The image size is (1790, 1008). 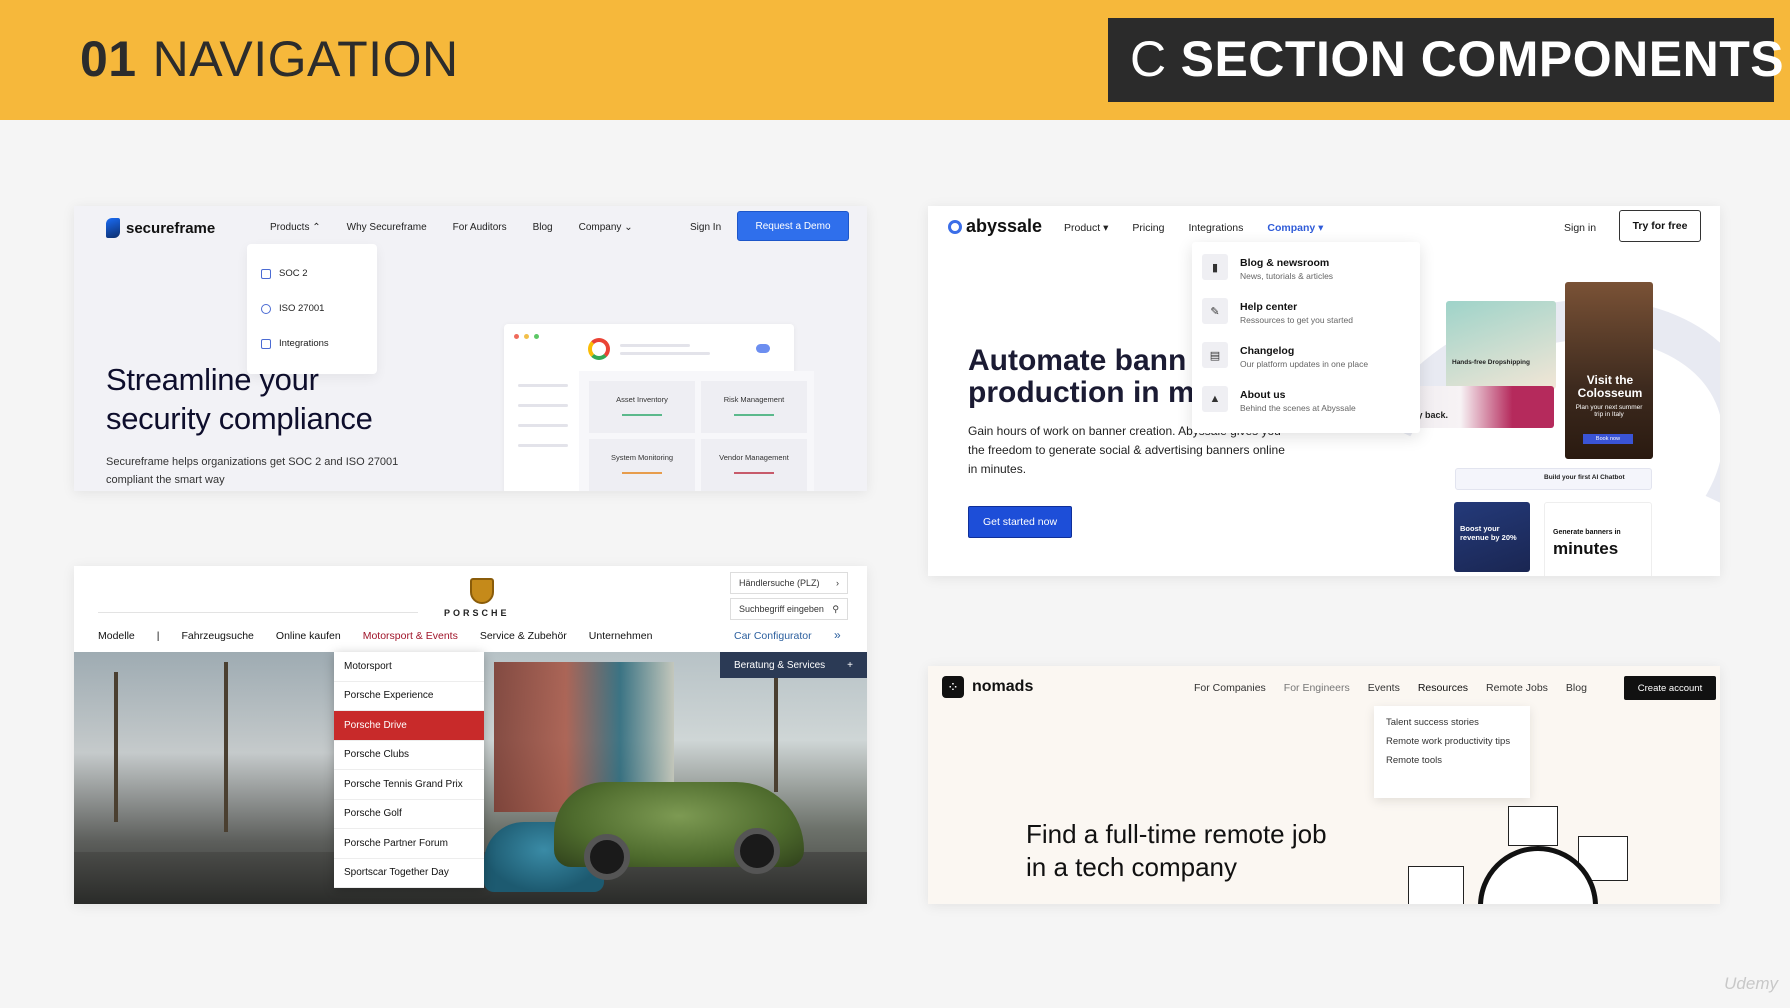 What do you see at coordinates (1452, 722) in the screenshot?
I see `no-dropdown-item: Talent success stories` at bounding box center [1452, 722].